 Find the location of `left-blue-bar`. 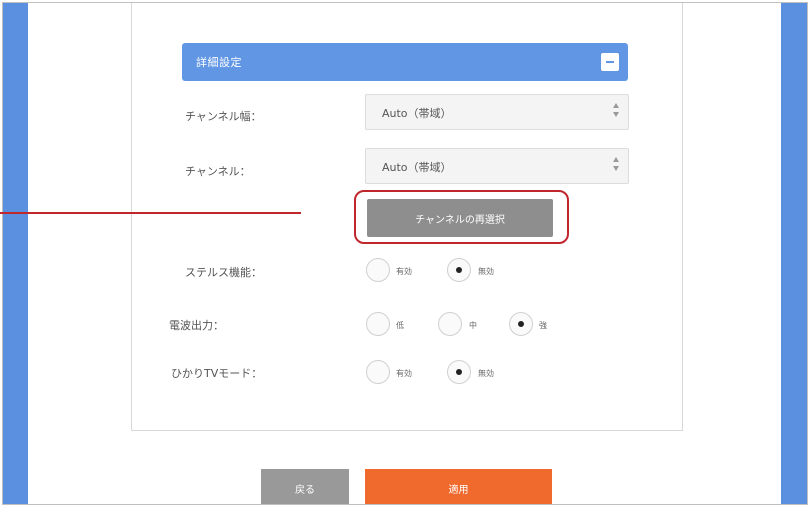

left-blue-bar is located at coordinates (15, 253).